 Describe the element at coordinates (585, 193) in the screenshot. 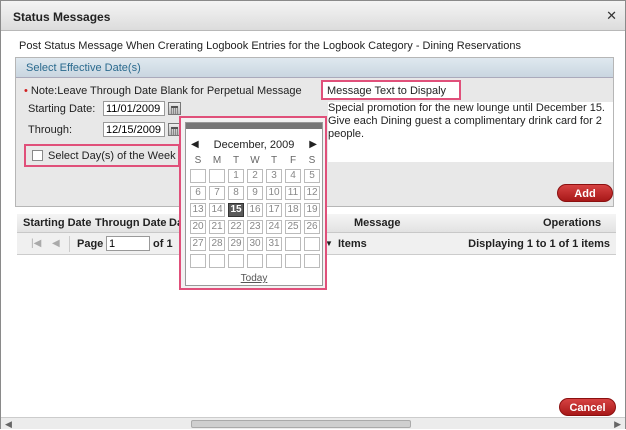

I see `add-button: Add` at that location.